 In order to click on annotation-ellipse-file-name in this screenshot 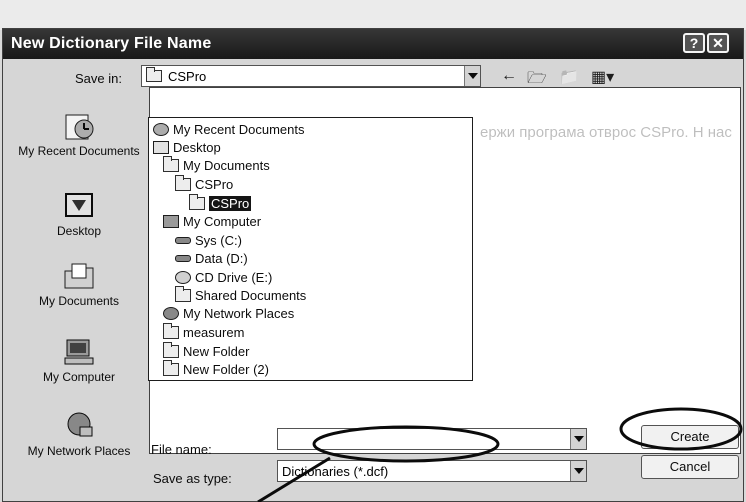, I will do `click(406, 444)`.